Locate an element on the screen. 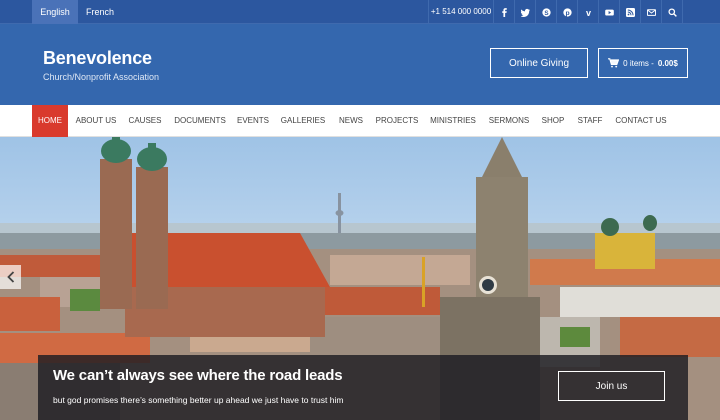  vimeo-icon: v is located at coordinates (588, 12).